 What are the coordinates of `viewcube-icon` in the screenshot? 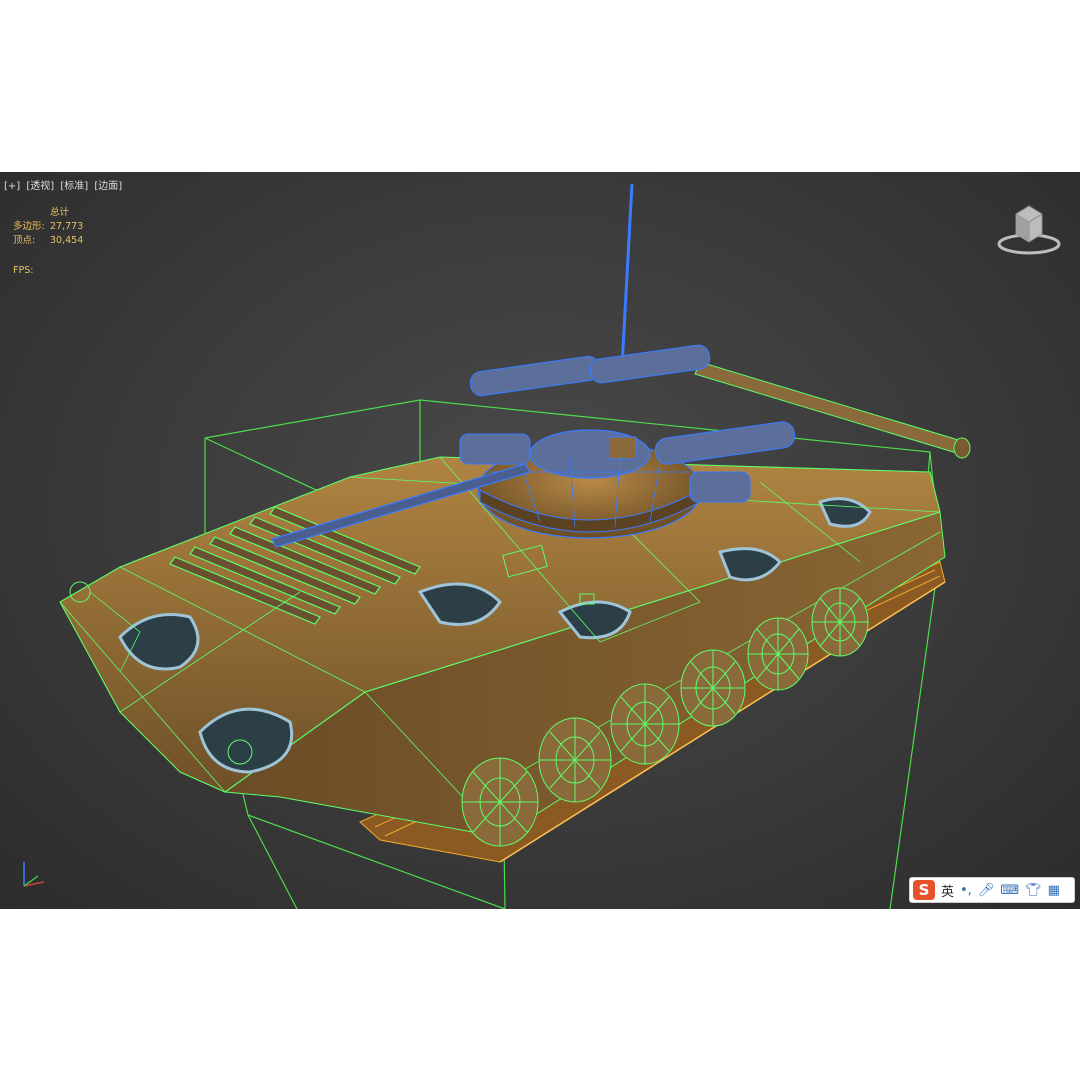 It's located at (1029, 228).